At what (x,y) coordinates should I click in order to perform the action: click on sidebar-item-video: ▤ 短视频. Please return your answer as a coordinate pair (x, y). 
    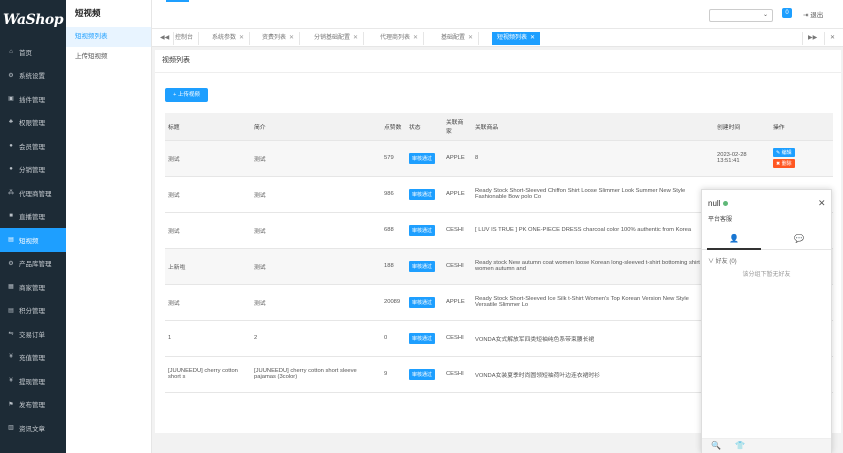
    Looking at the image, I should click on (33, 240).